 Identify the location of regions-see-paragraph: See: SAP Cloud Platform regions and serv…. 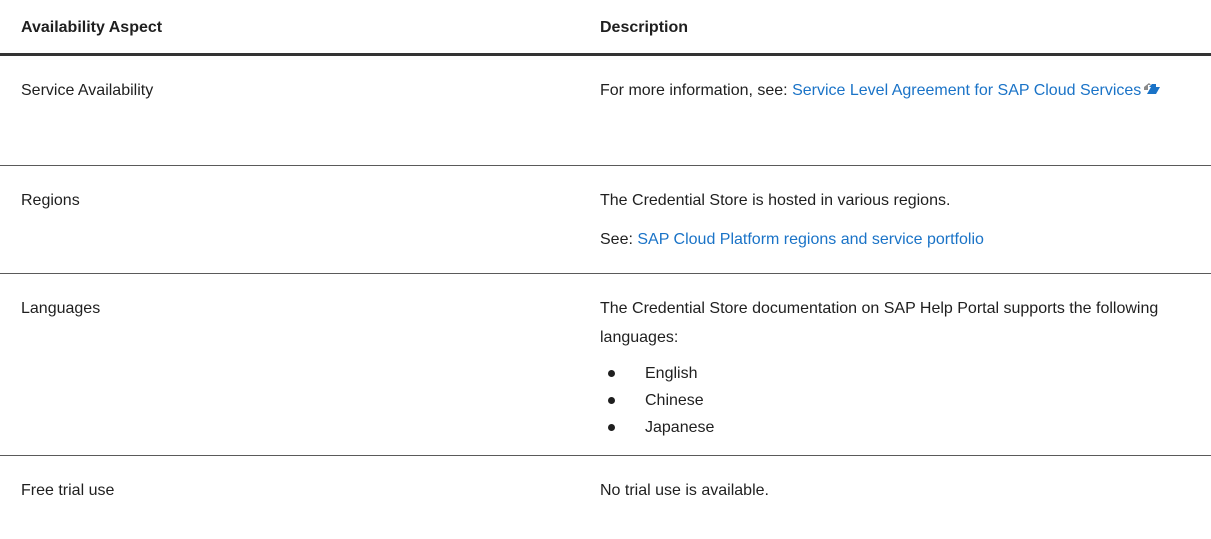
(900, 239).